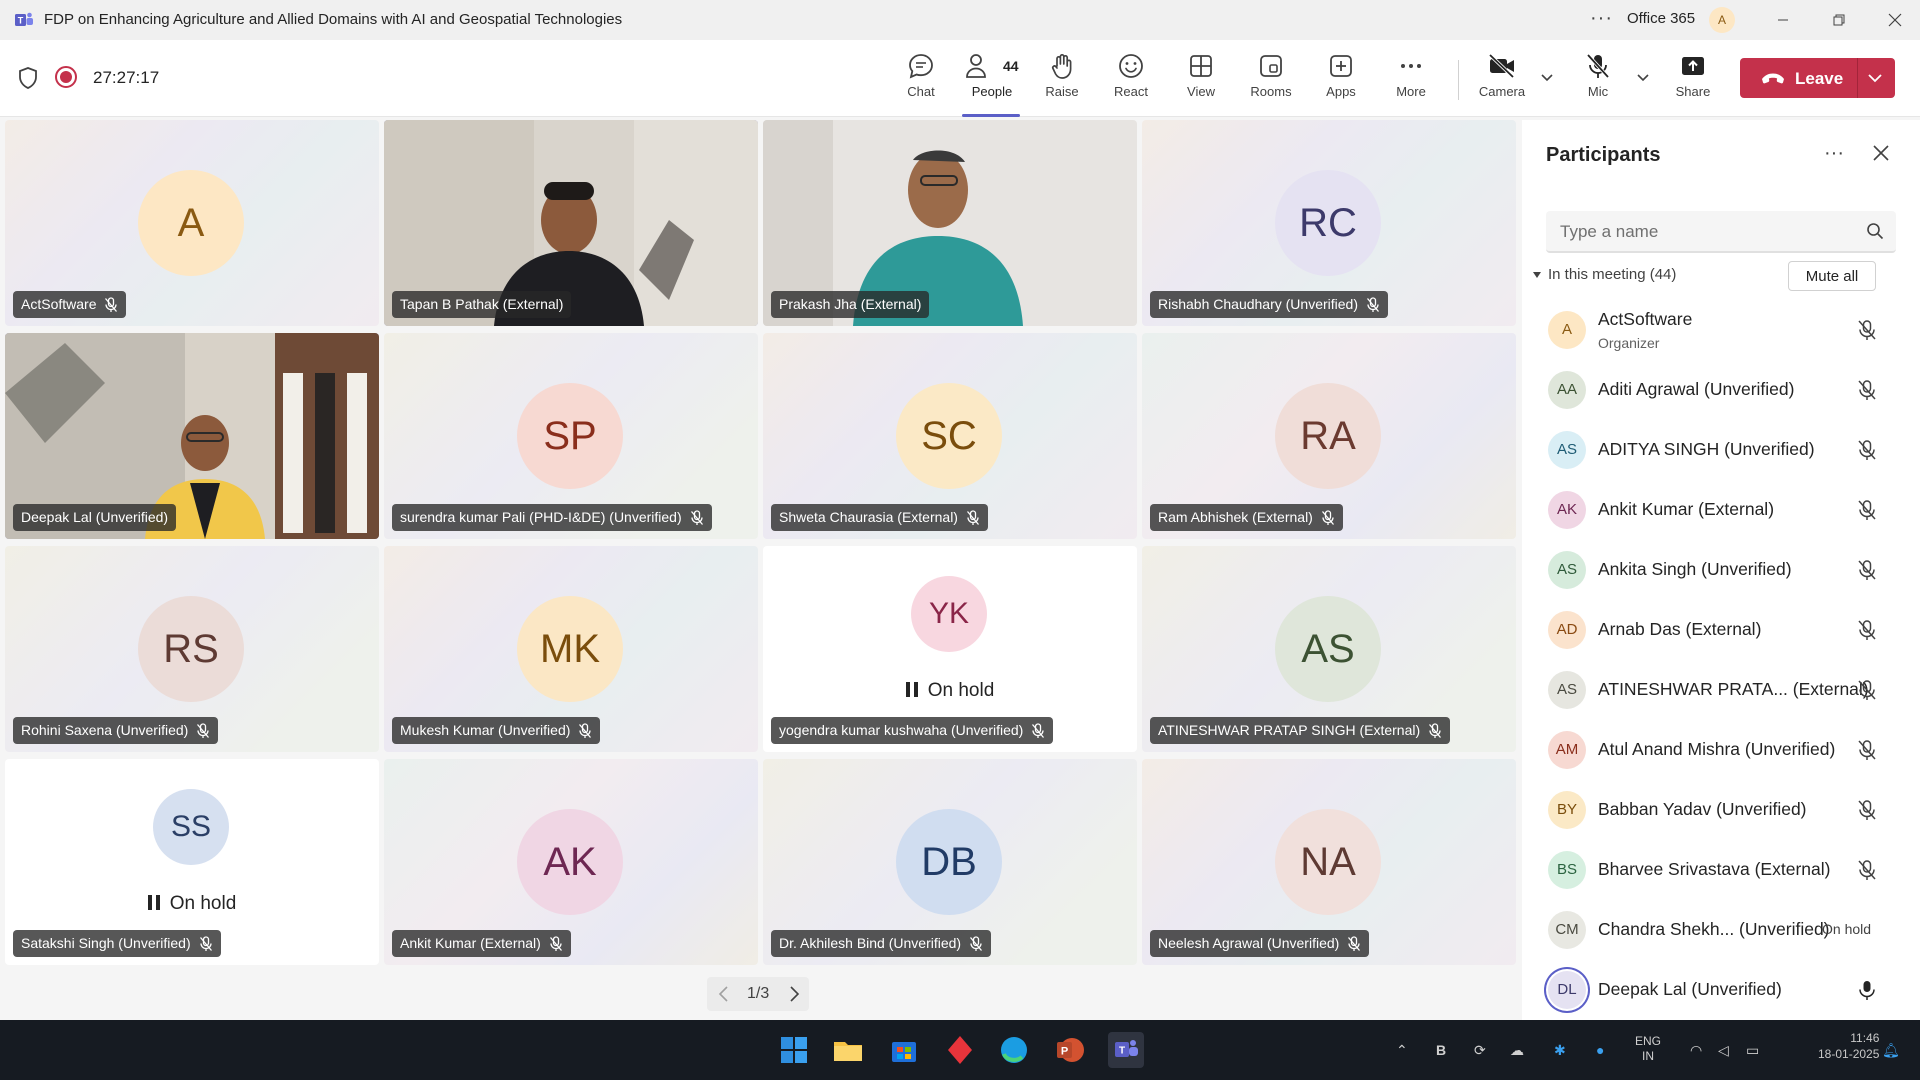 The width and height of the screenshot is (1920, 1080). I want to click on mic-options-chevron-icon, so click(1643, 77).